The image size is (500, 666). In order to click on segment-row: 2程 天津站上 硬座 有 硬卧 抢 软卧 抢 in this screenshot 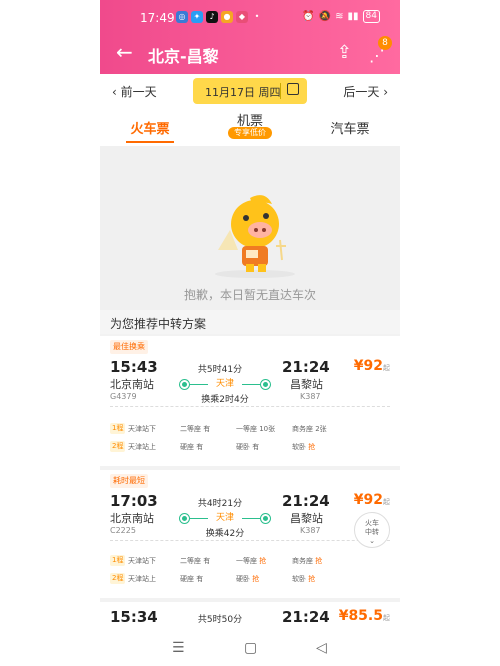, I will do `click(250, 579)`.